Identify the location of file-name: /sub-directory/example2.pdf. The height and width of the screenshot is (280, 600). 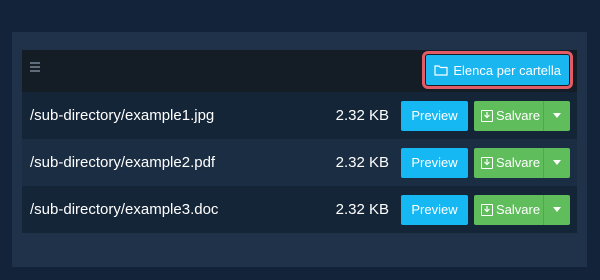
(123, 162).